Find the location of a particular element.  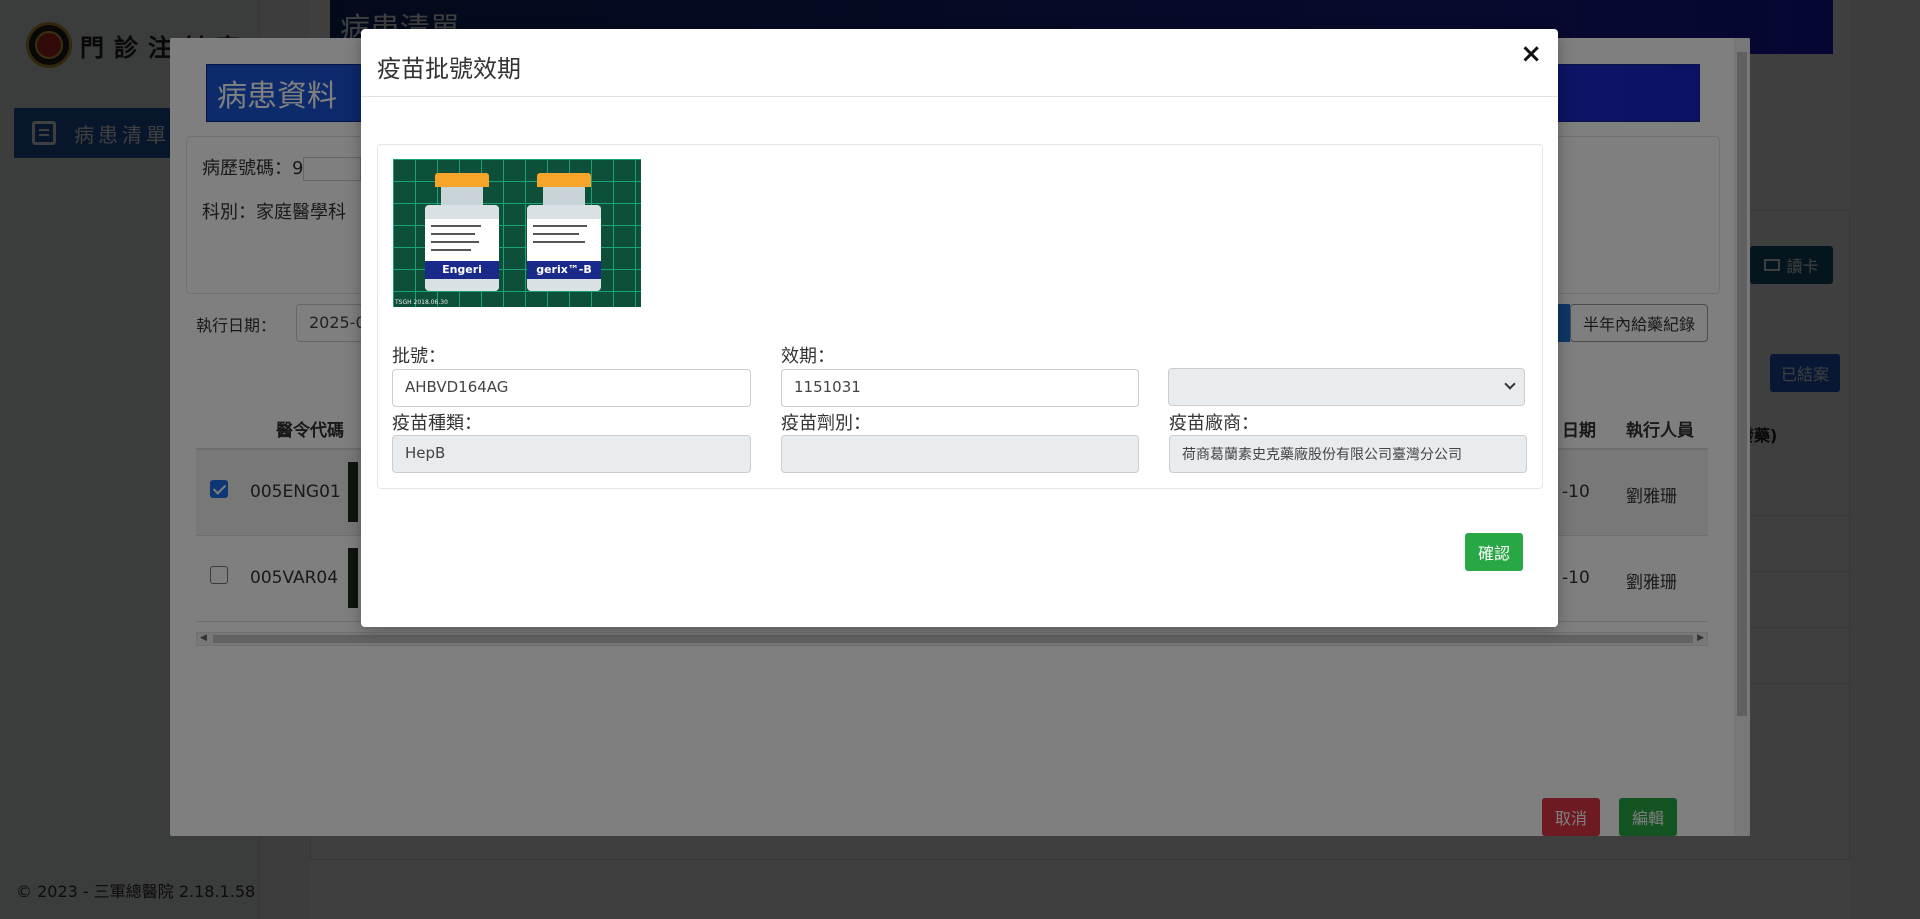

vial-label: gerix™-B is located at coordinates (564, 270).